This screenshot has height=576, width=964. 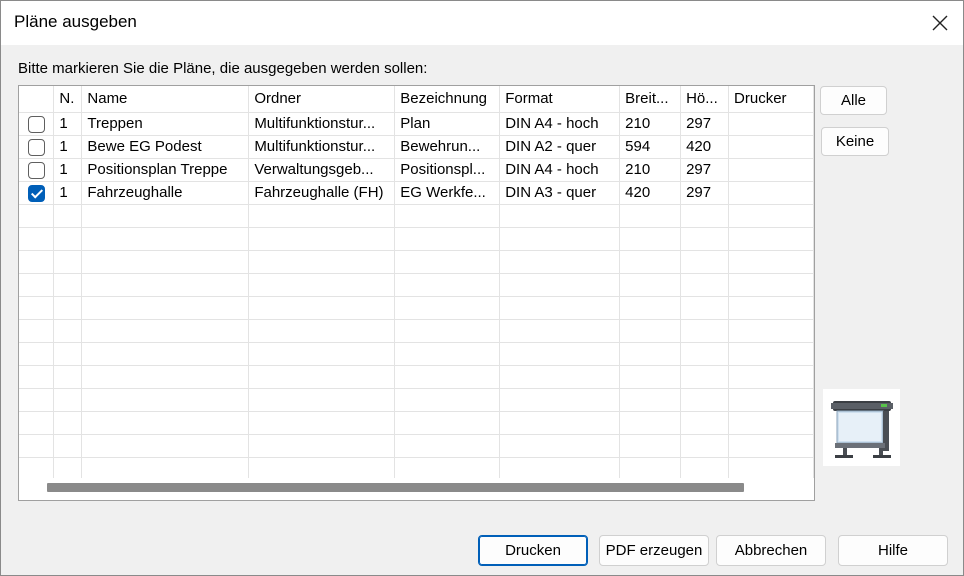 I want to click on close-button, so click(x=940, y=23).